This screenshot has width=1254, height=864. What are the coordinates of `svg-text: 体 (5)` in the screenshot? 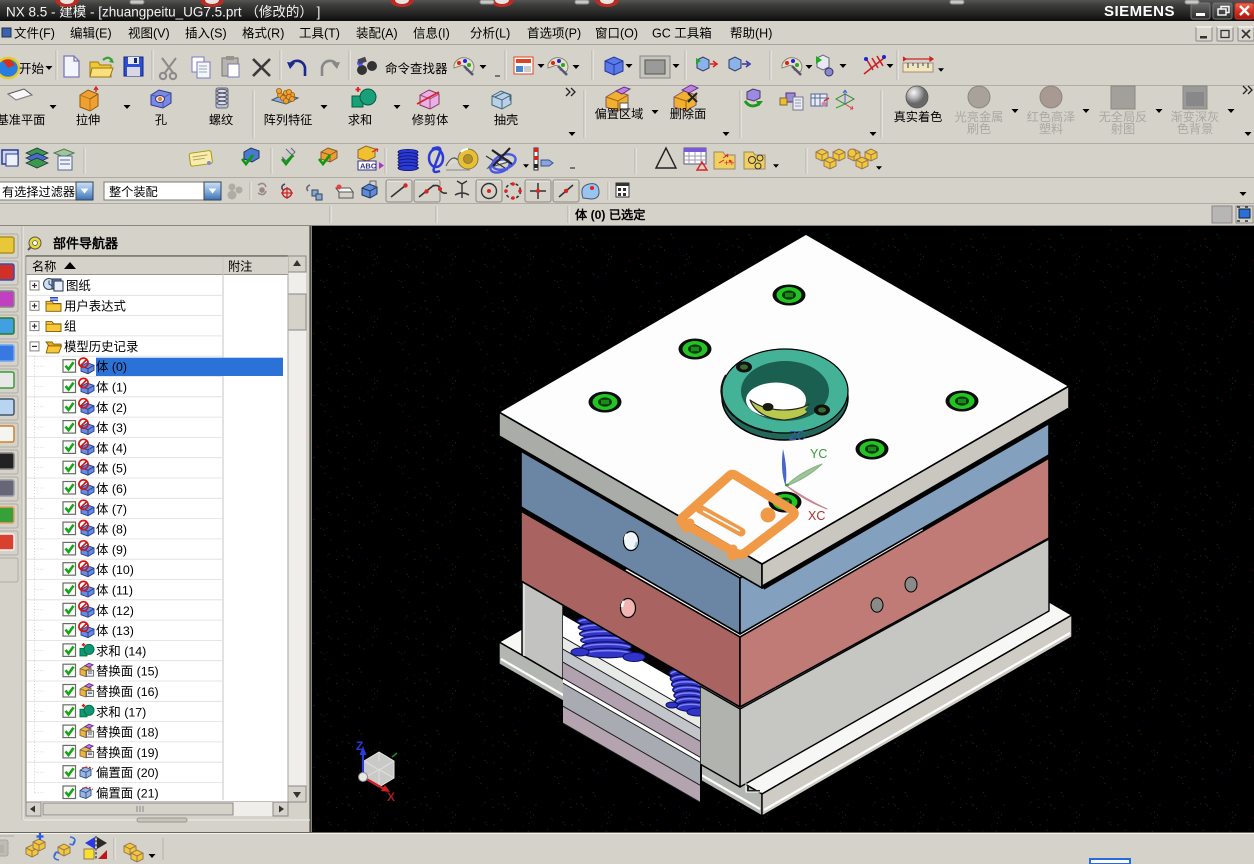 It's located at (111, 469).